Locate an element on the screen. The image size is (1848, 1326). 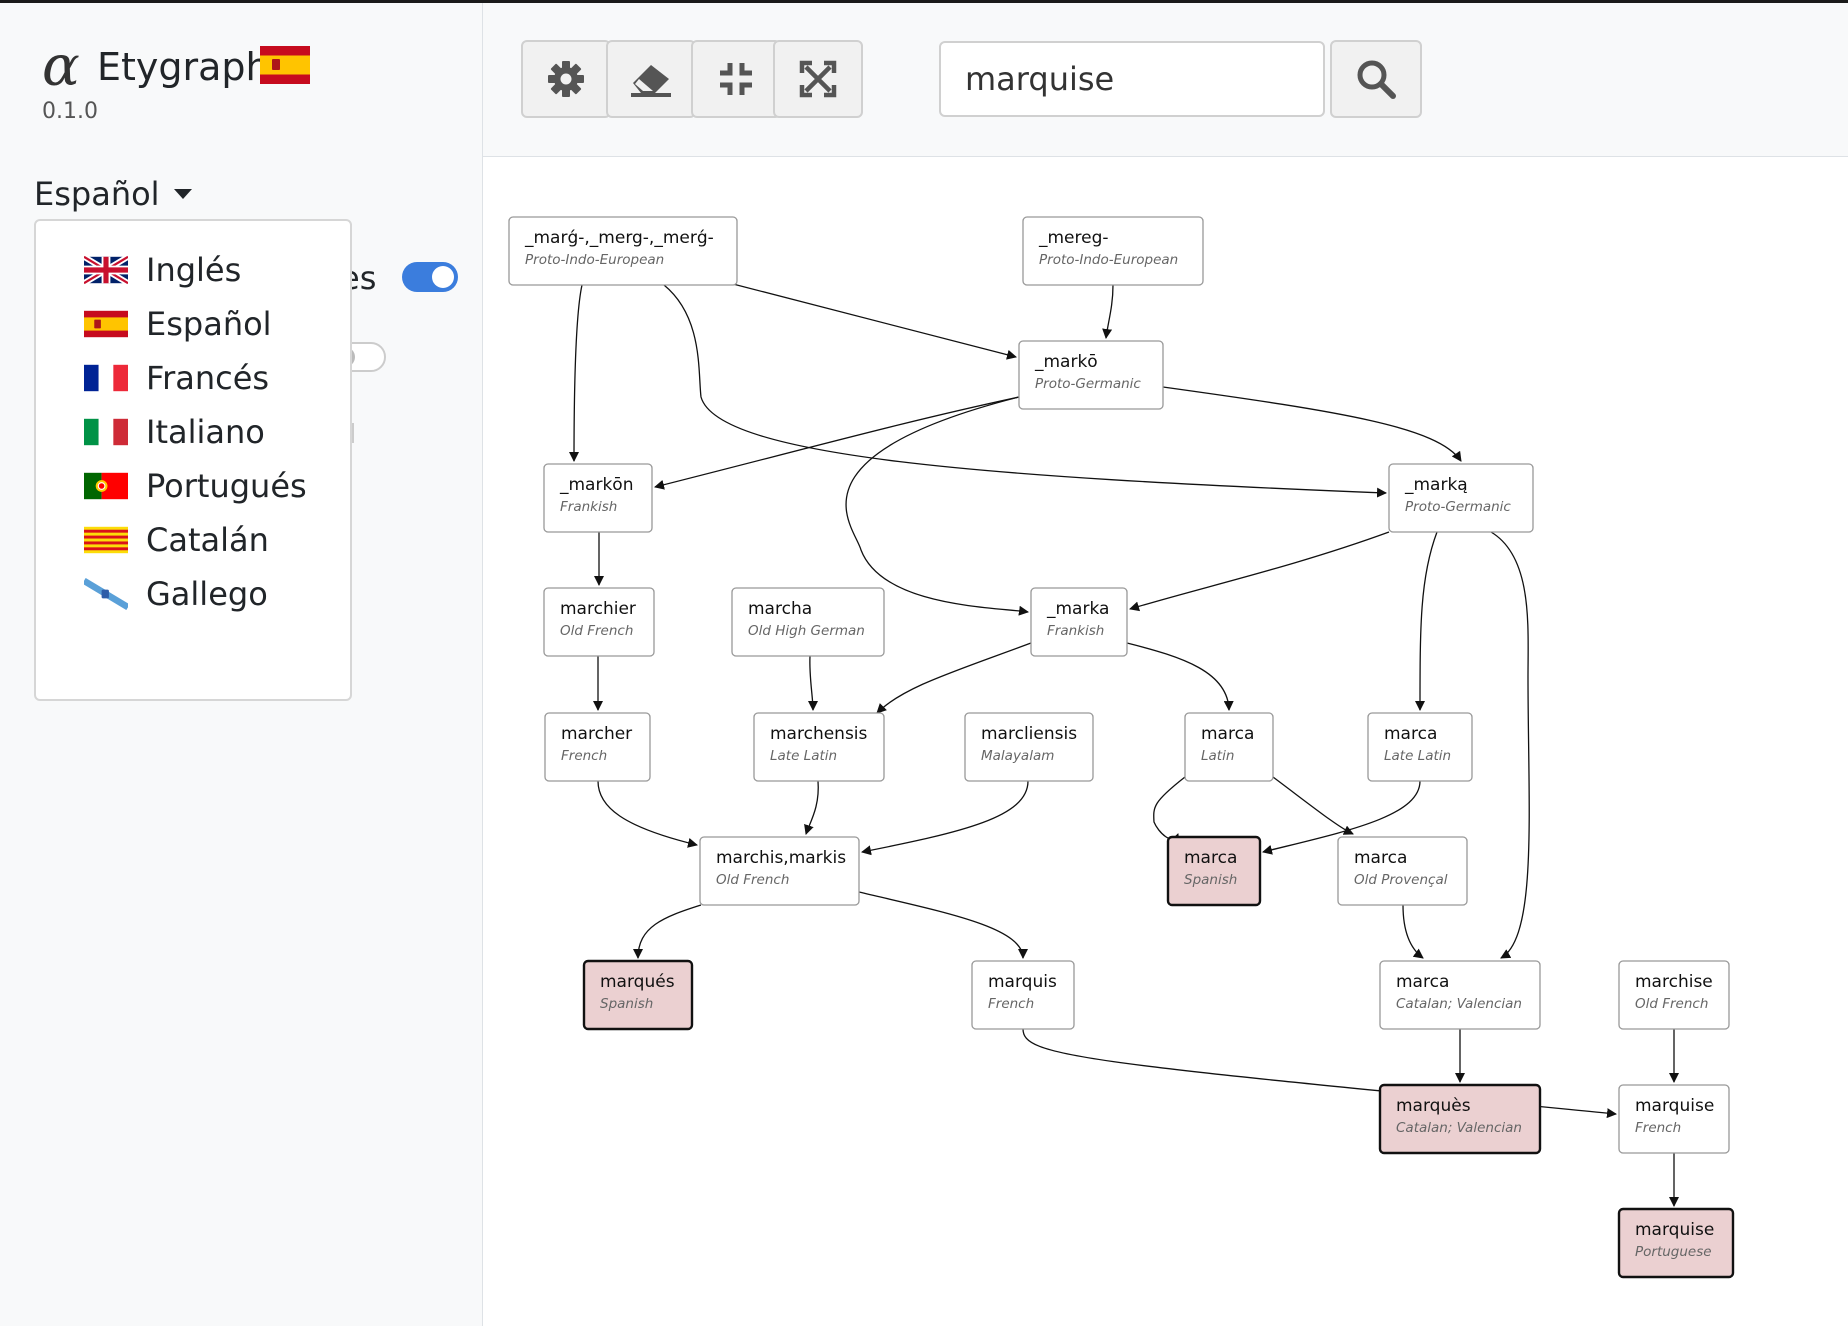
expand-icon is located at coordinates (818, 79).